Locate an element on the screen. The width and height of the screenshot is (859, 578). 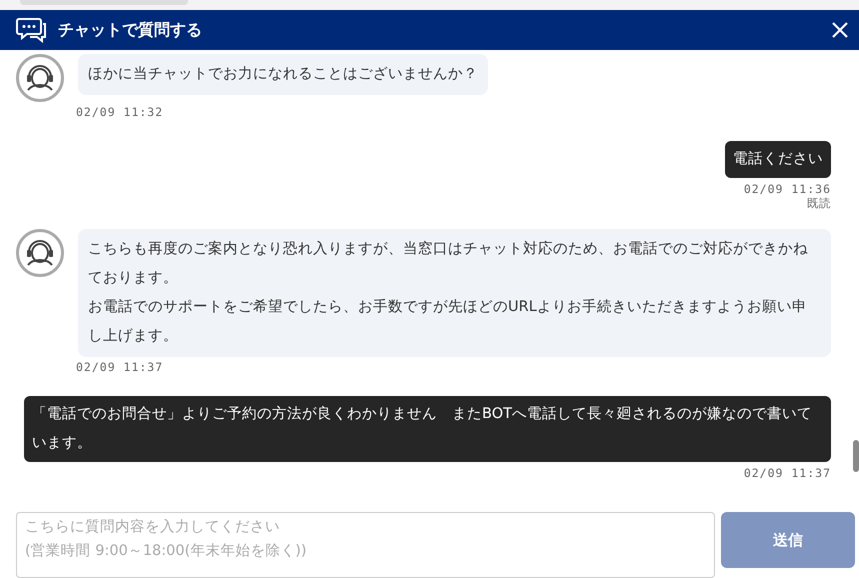
user-message: 「電話でのお問合せ」よりご予約の方法が良くわかりません またBOTへ電話して長々廻されるのが嫌なので書いています。 is located at coordinates (427, 429).